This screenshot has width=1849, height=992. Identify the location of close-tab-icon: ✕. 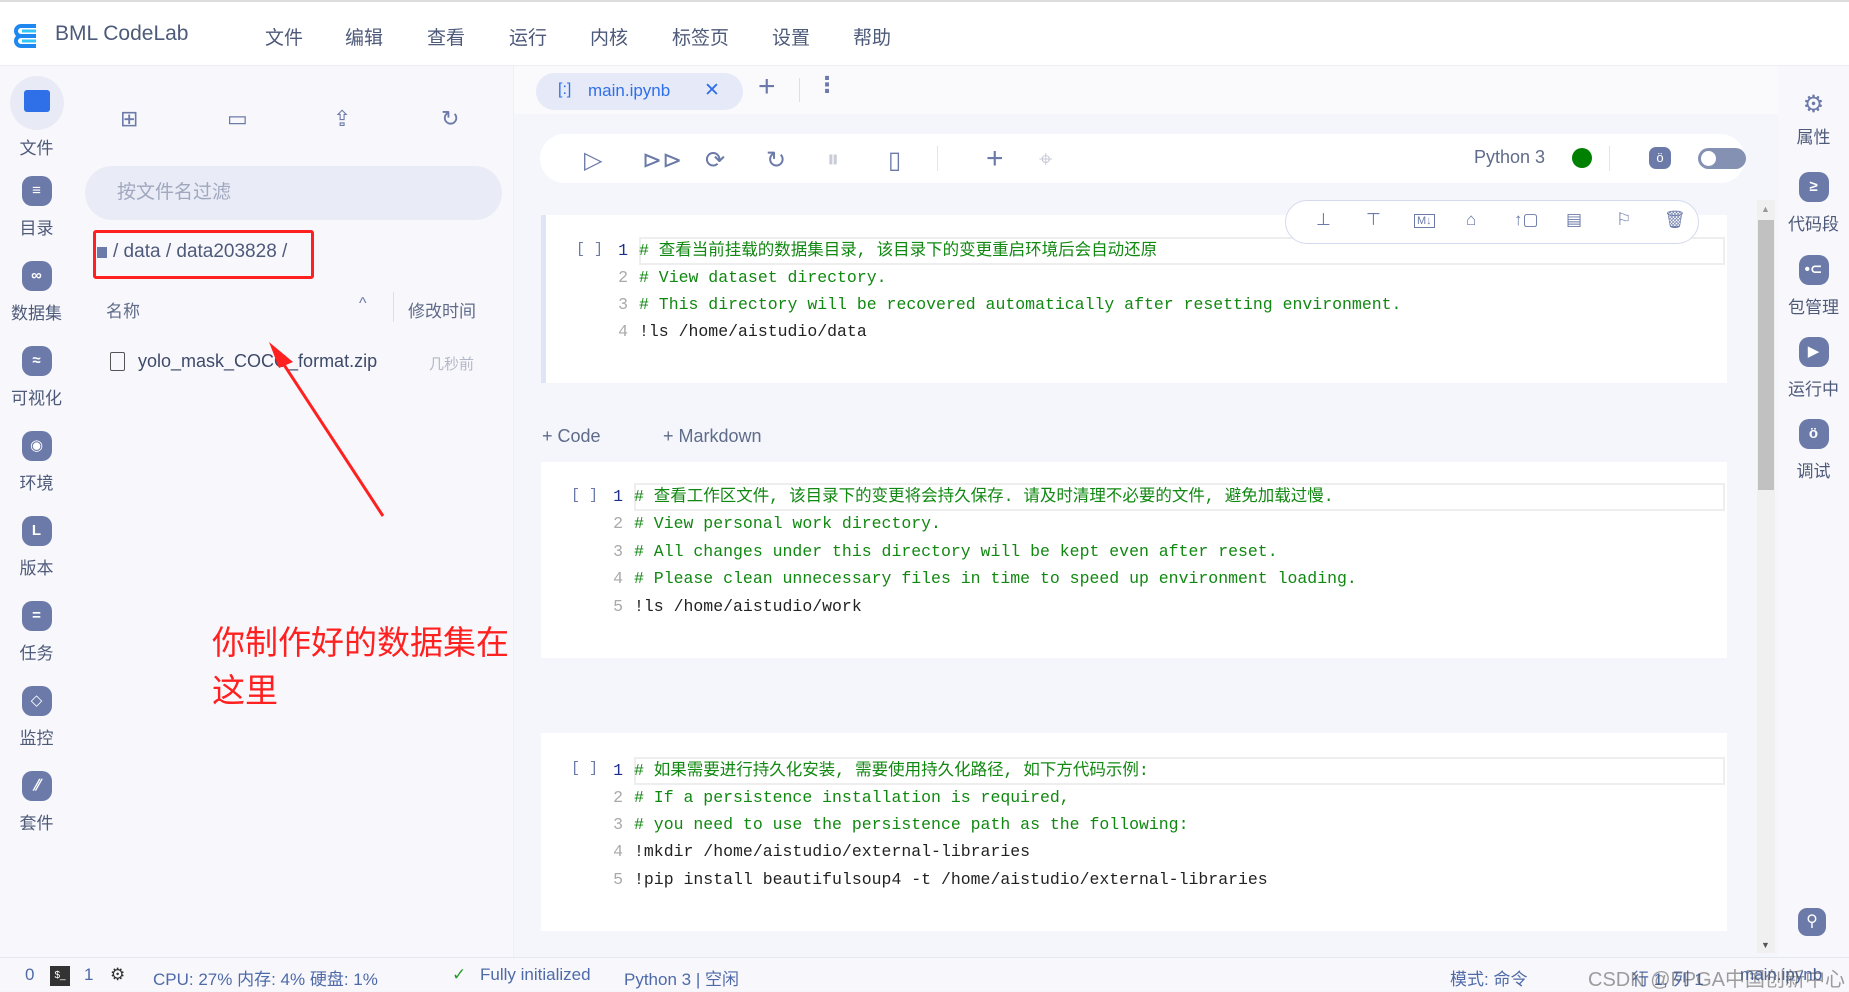
(712, 90).